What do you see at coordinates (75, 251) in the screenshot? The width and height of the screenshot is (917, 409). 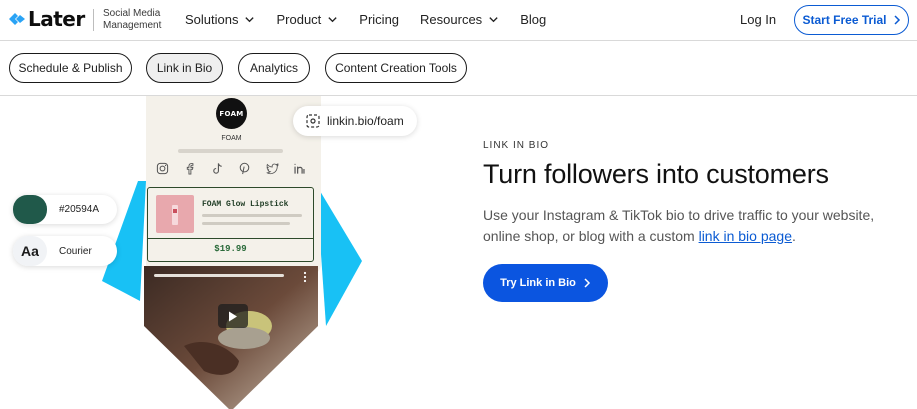 I see `font-name: Courier` at bounding box center [75, 251].